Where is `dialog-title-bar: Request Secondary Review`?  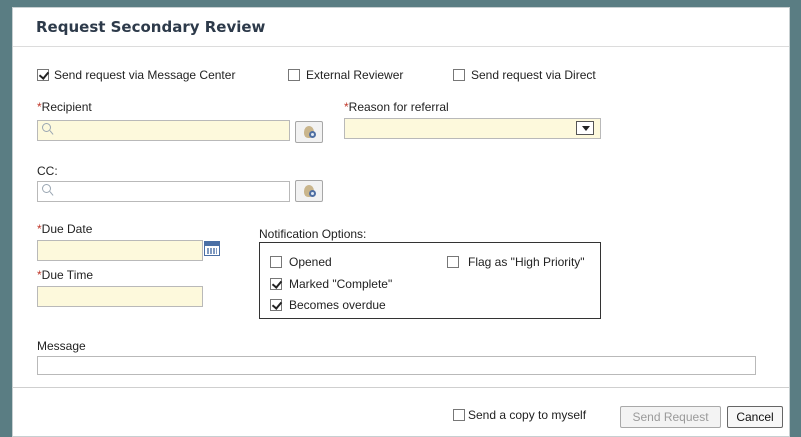
dialog-title-bar: Request Secondary Review is located at coordinates (401, 27).